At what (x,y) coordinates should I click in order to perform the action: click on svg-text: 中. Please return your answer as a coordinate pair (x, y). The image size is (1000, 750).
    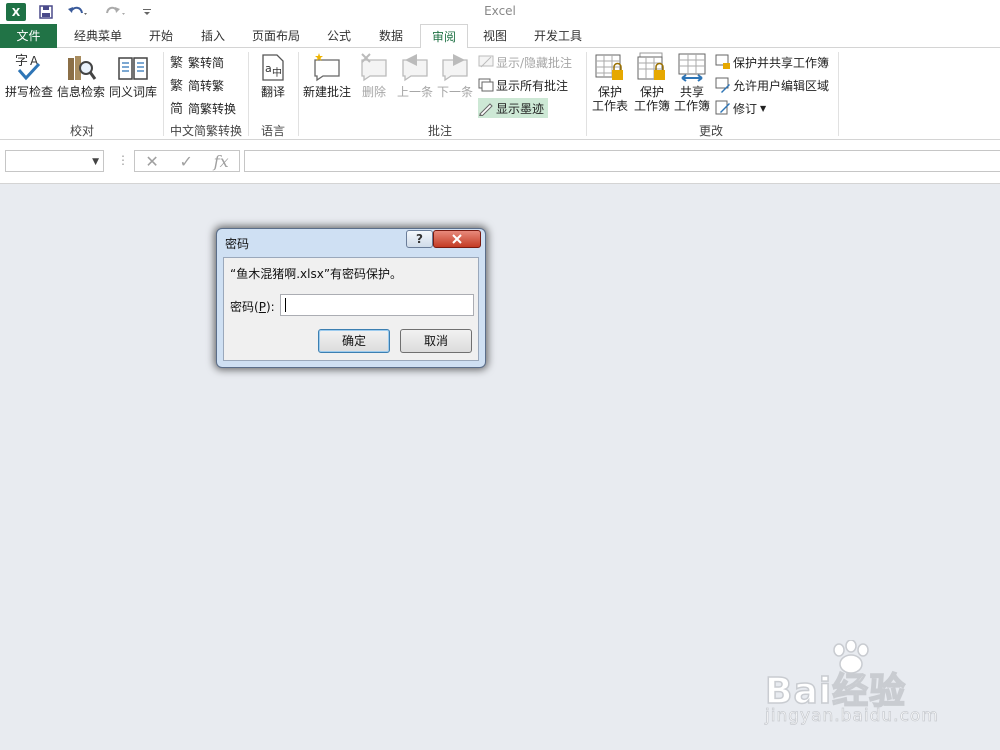
    Looking at the image, I should click on (277, 72).